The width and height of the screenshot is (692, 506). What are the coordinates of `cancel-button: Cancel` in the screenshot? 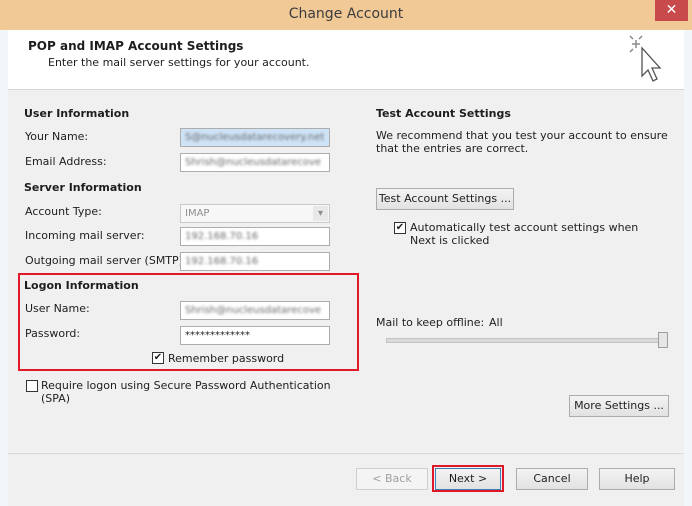 It's located at (552, 479).